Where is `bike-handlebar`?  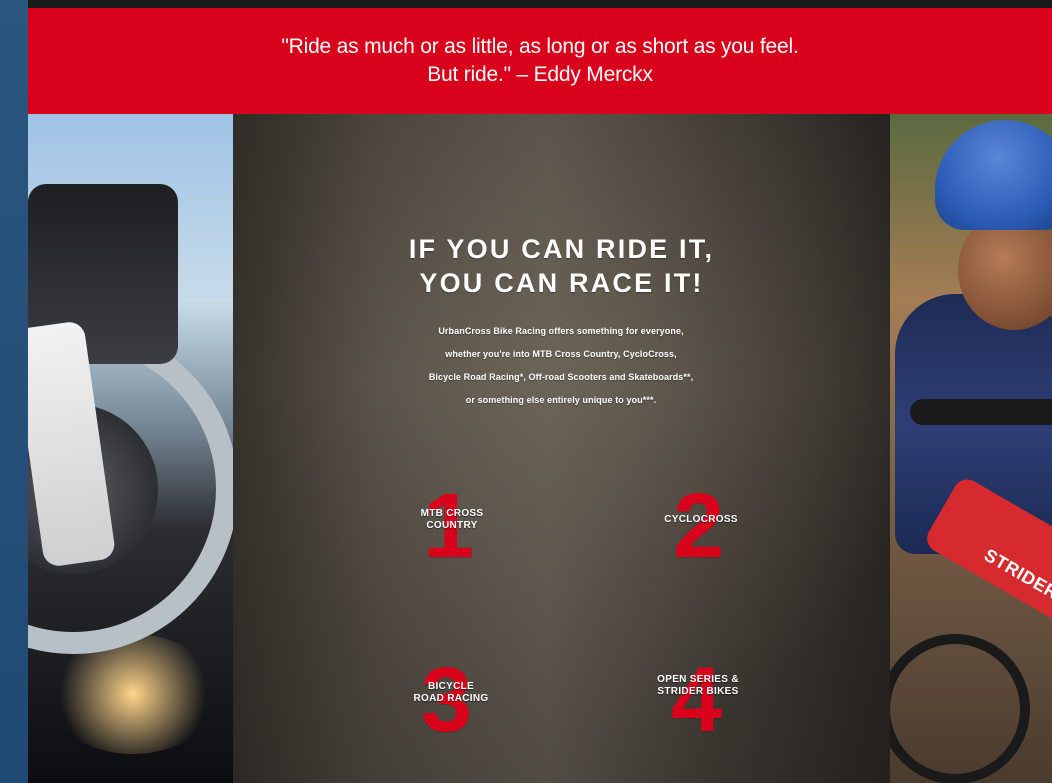
bike-handlebar is located at coordinates (981, 412).